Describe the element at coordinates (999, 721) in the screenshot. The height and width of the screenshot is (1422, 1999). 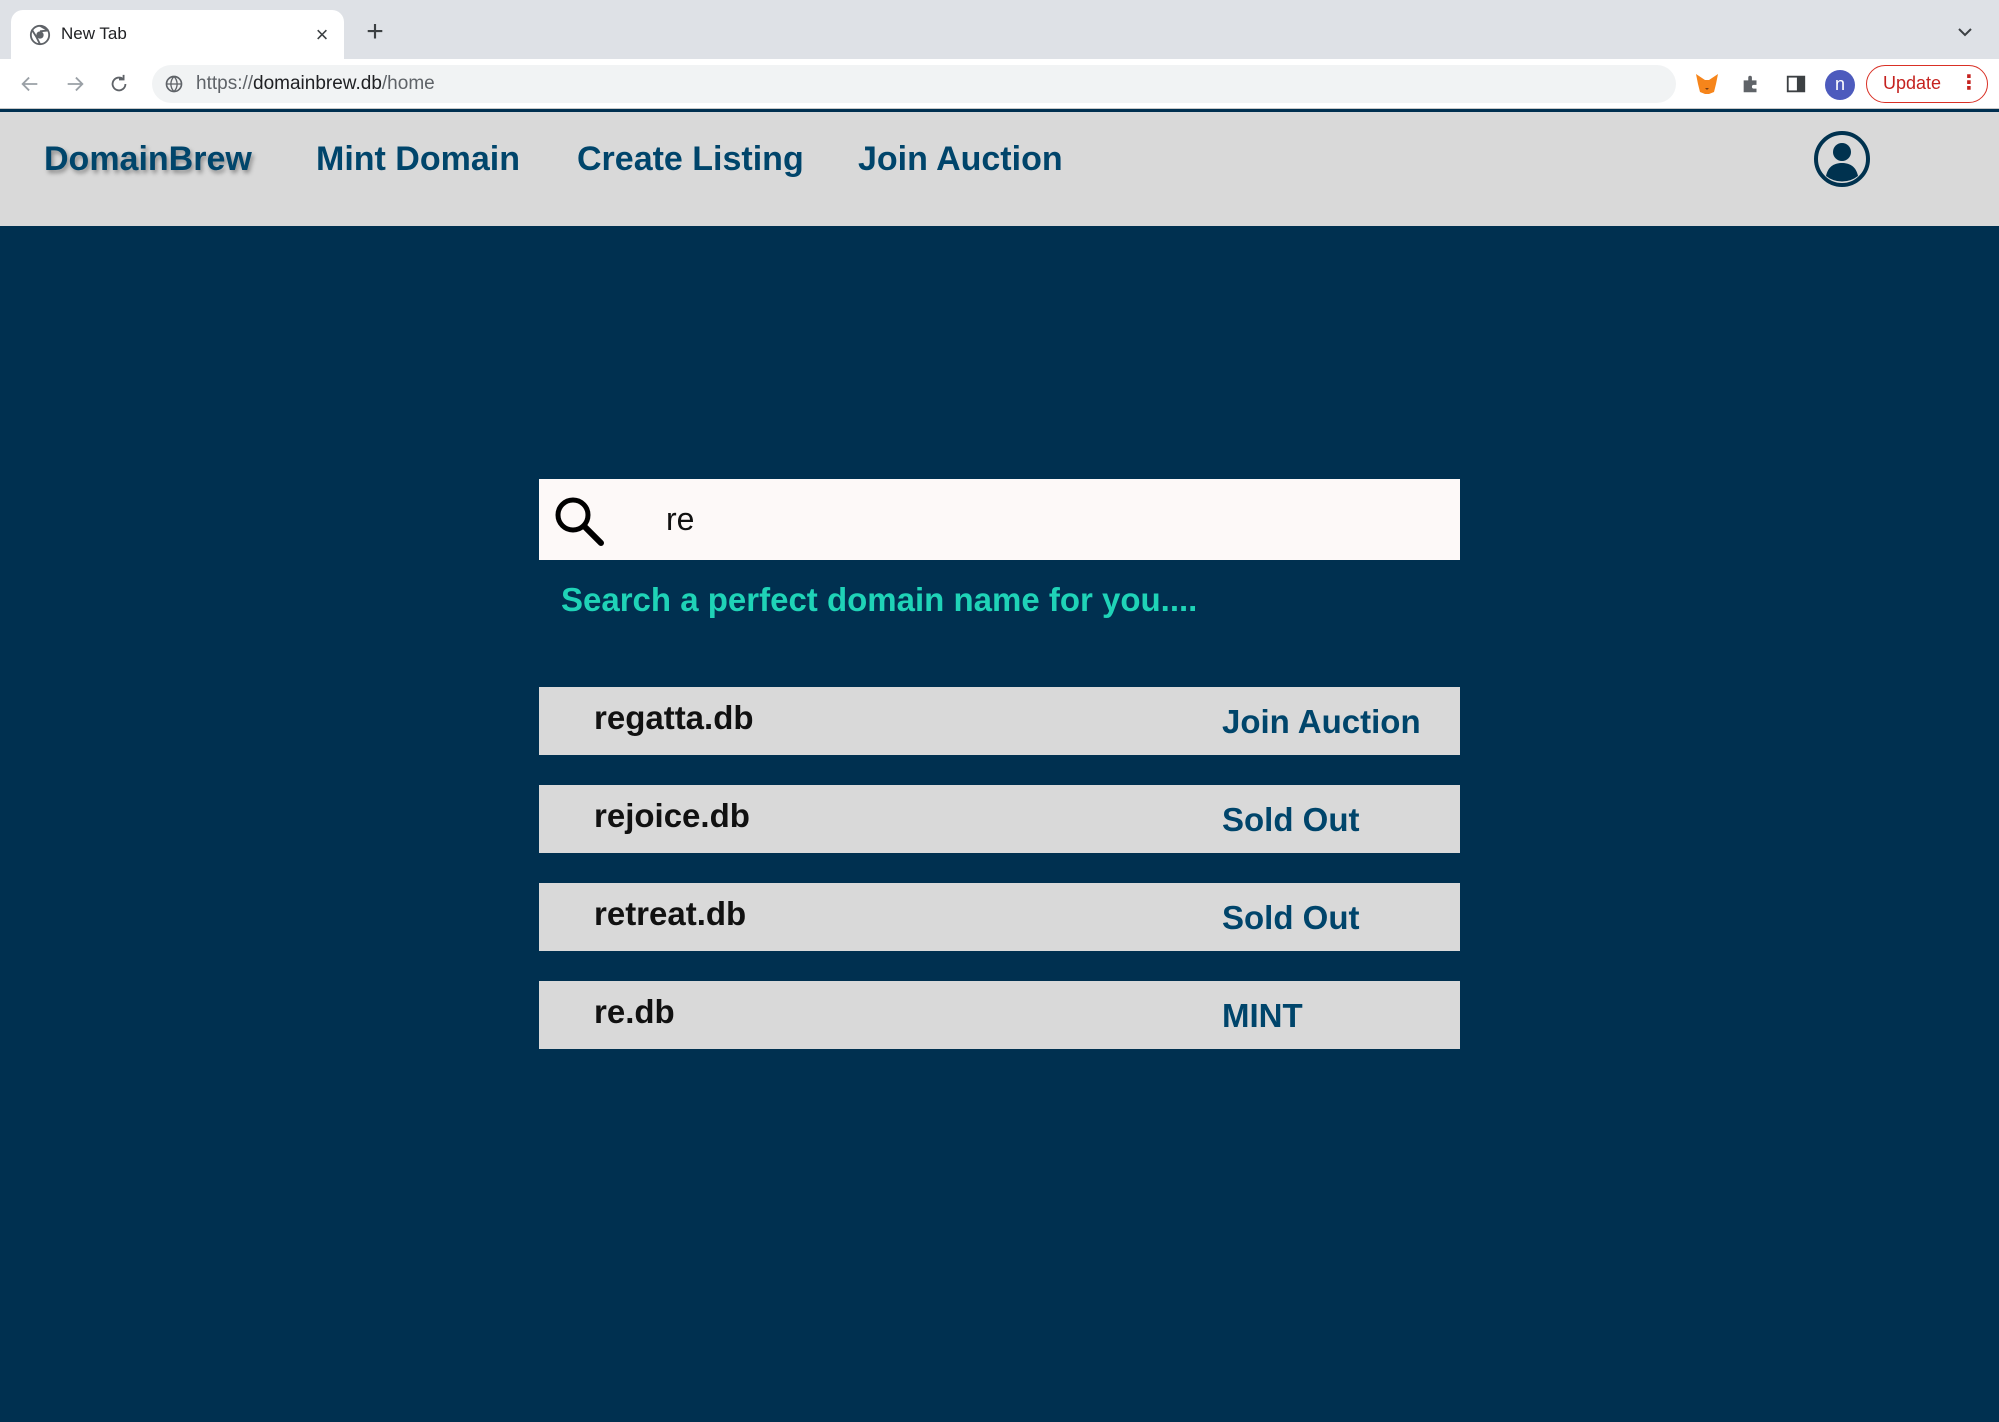
I see `result-row: regatta.db Join Auction` at that location.